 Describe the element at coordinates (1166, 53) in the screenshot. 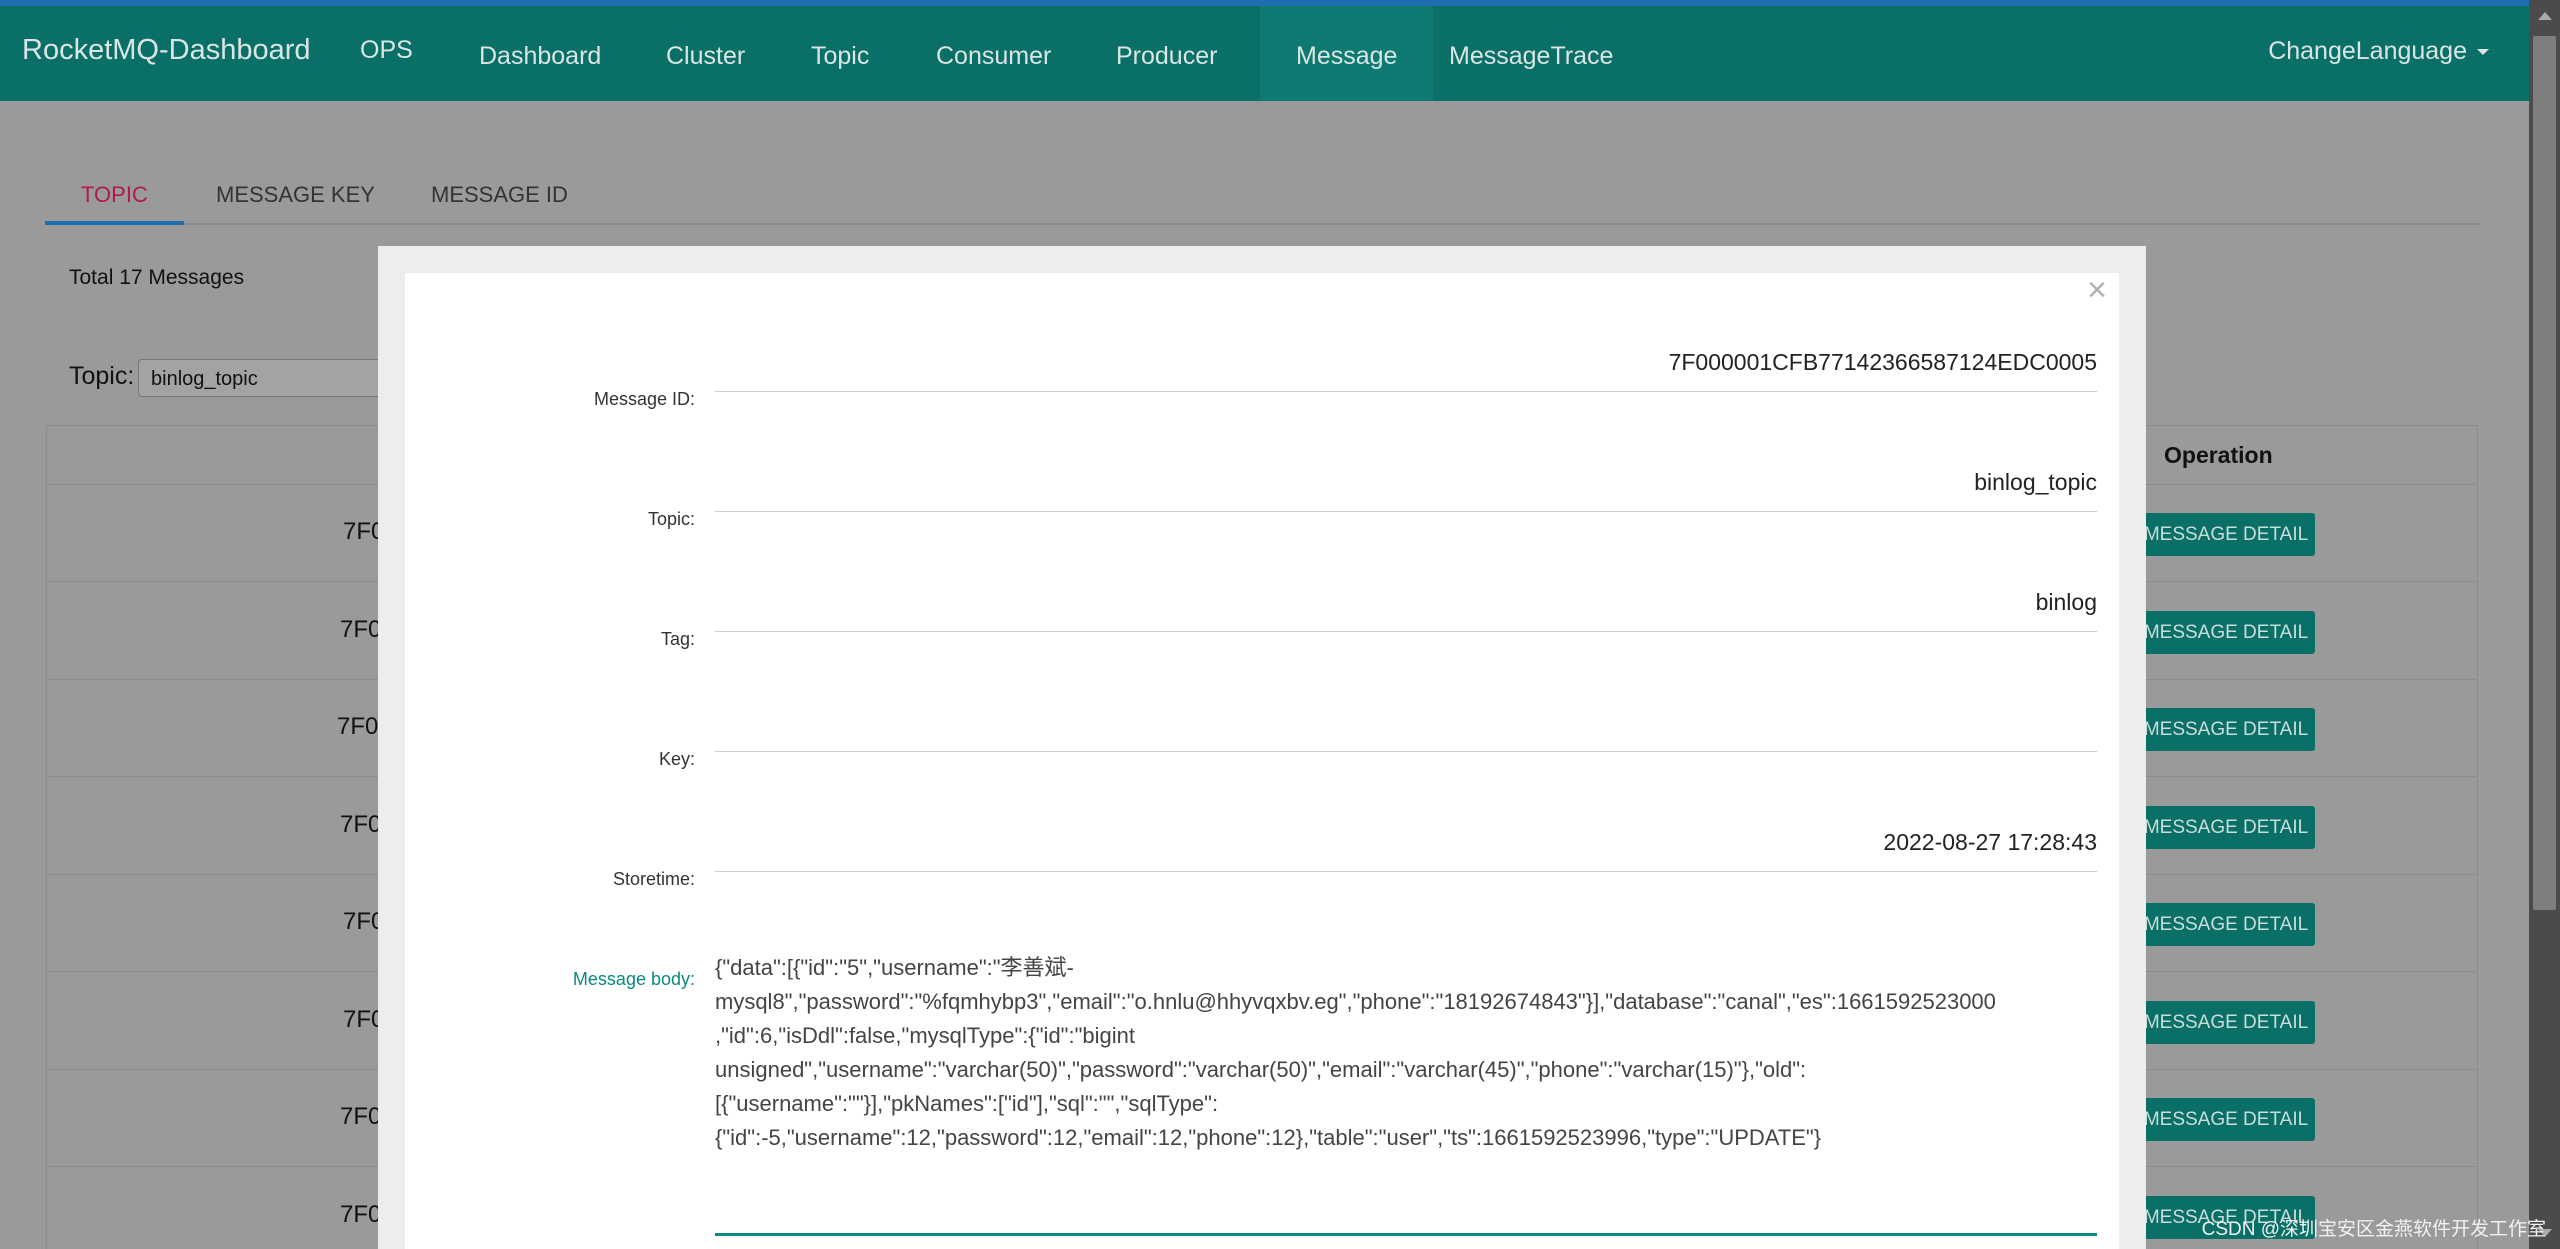

I see `nav-item-producer: Producer` at that location.